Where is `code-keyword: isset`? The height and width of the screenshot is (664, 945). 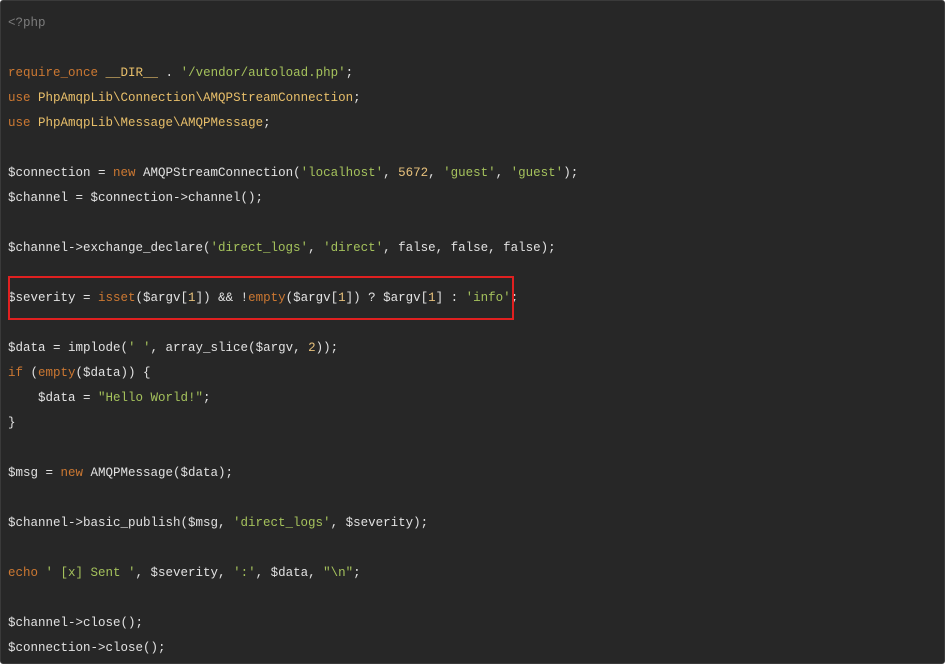 code-keyword: isset is located at coordinates (117, 298).